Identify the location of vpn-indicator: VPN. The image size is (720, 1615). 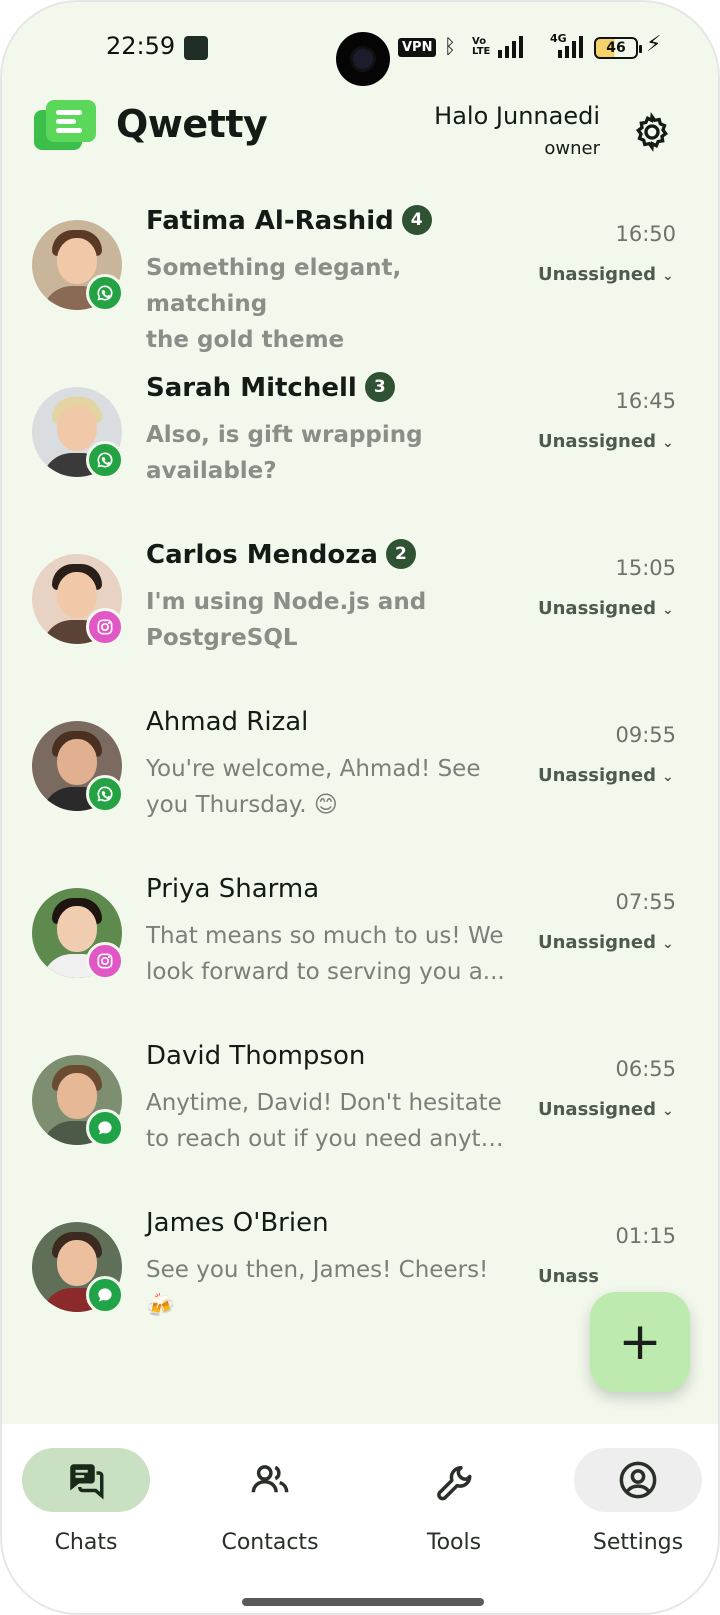
(417, 47).